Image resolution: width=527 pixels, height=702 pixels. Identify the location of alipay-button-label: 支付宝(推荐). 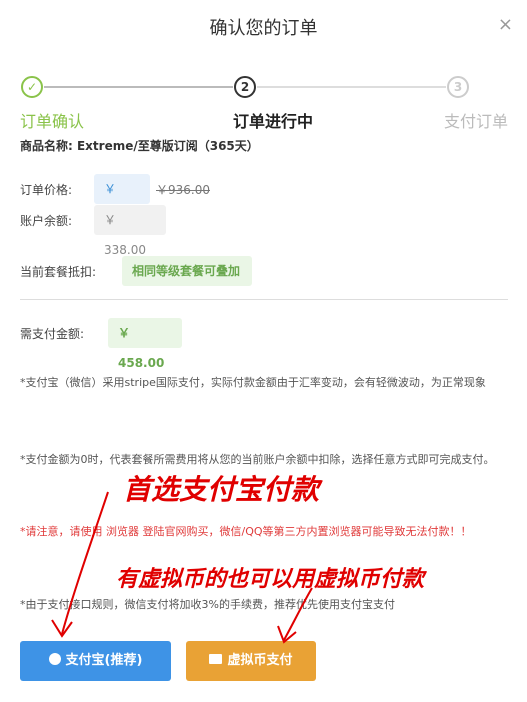
(104, 660).